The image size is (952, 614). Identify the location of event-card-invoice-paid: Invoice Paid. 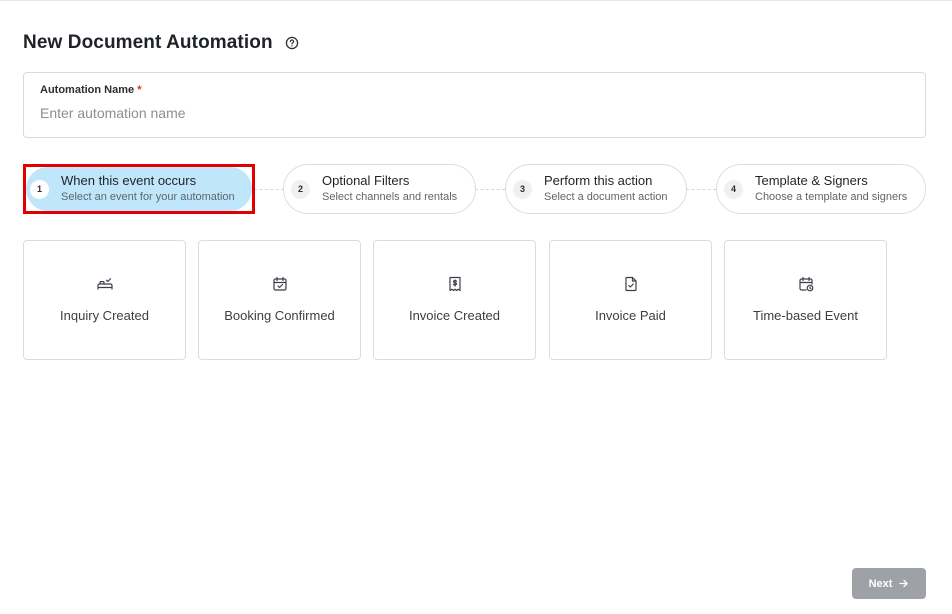
(630, 300).